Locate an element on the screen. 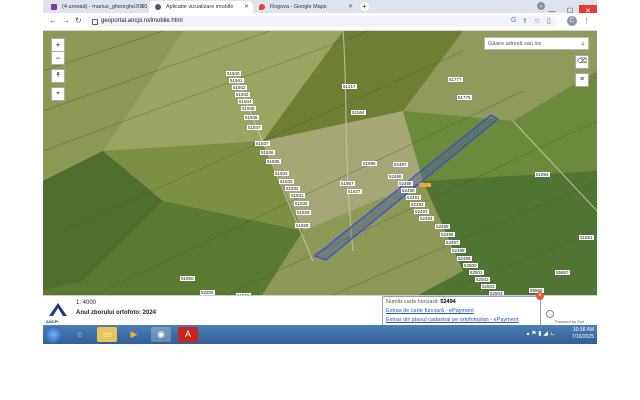  extras-cf-link: Extras de carte funciară - ePayment is located at coordinates (430, 311).